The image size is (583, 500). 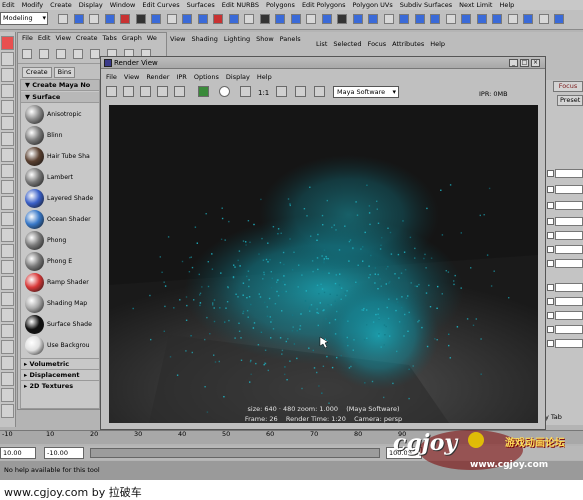 I want to click on menu-window: Window, so click(x=123, y=5).